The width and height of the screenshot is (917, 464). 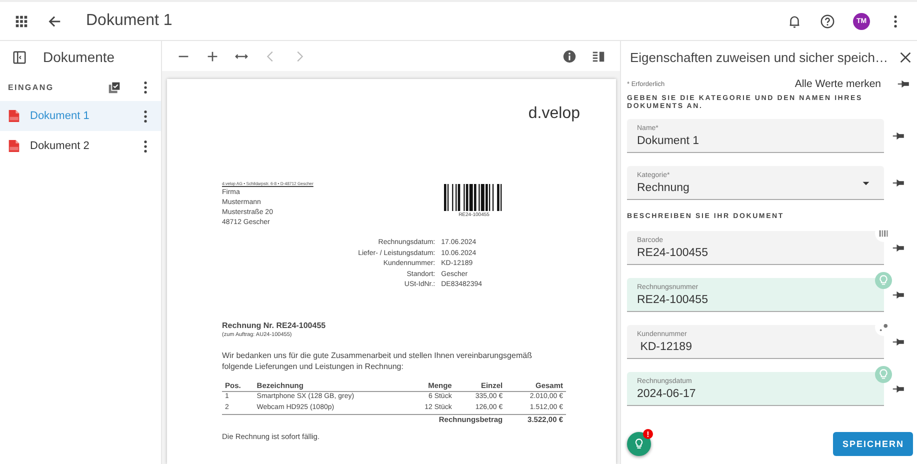 I want to click on back-arrow-icon, so click(x=54, y=21).